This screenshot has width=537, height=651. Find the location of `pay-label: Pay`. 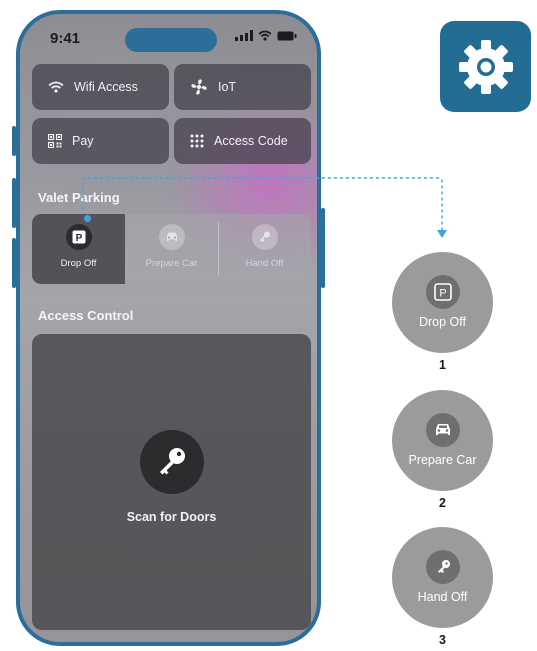

pay-label: Pay is located at coordinates (83, 141).